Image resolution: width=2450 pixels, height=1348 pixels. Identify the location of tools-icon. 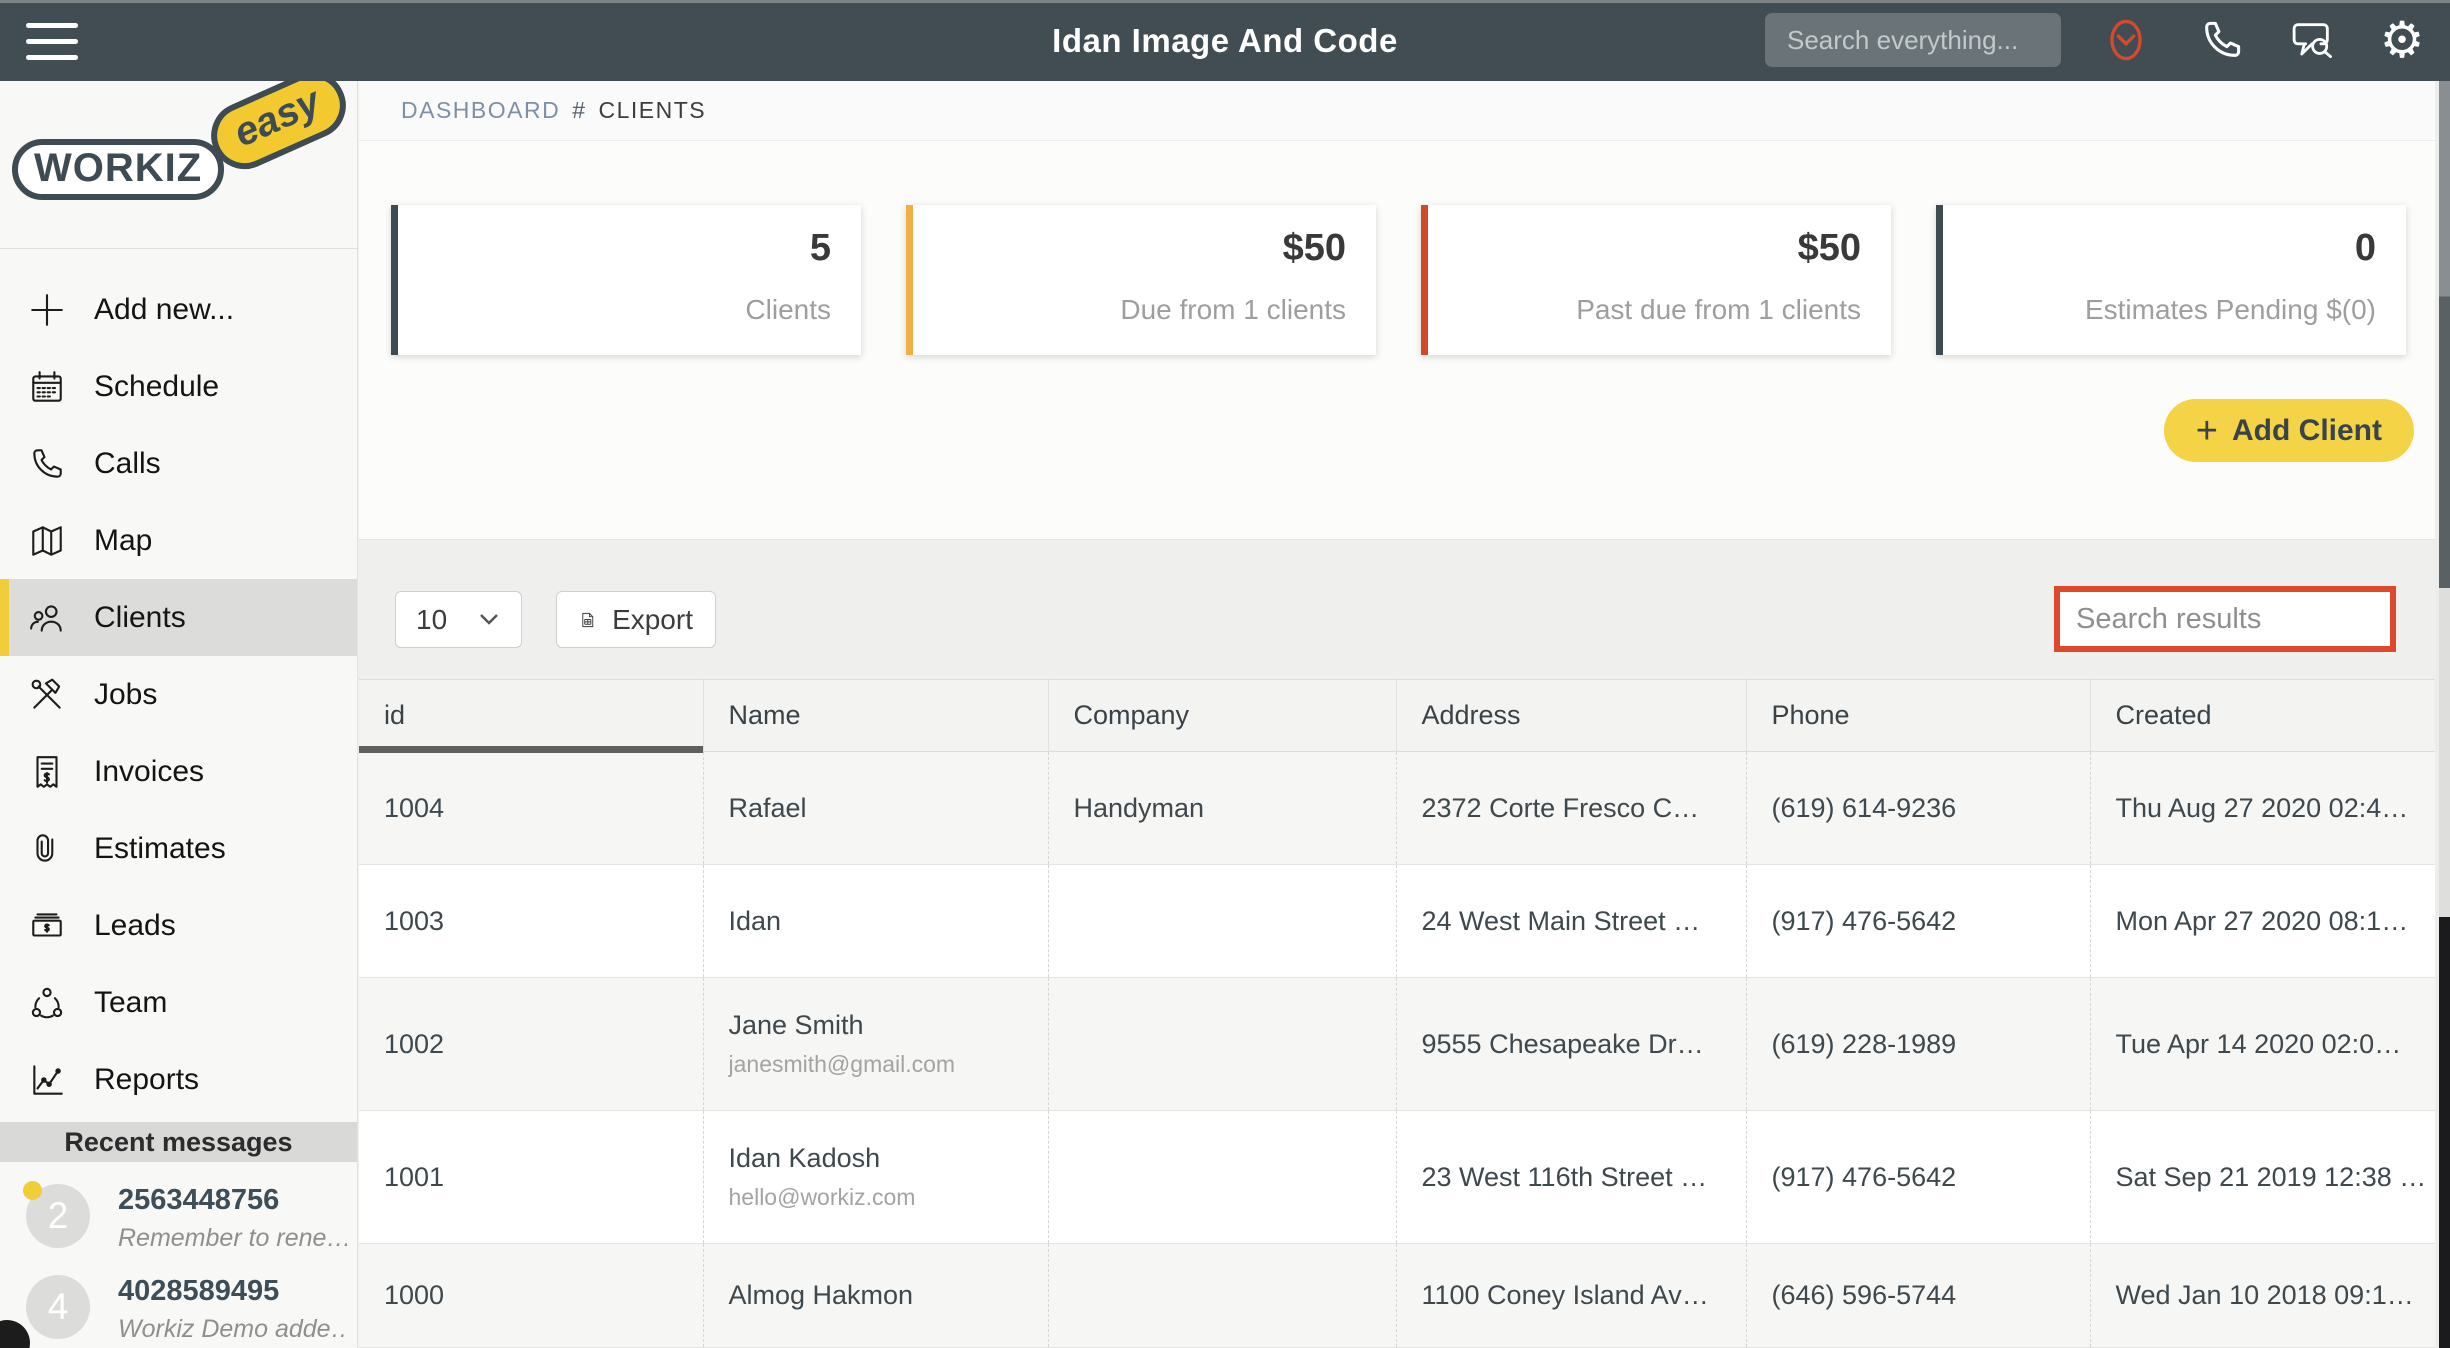
(47, 695).